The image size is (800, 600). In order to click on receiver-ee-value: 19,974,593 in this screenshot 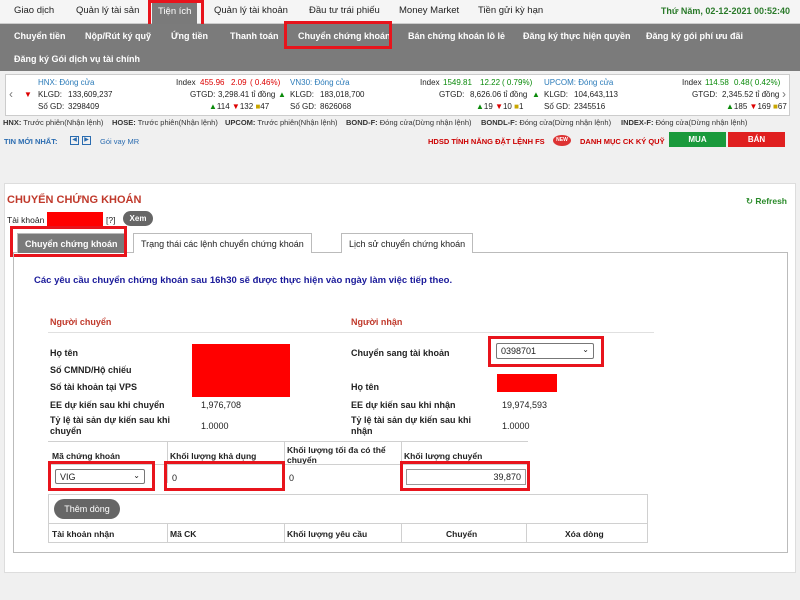, I will do `click(525, 405)`.